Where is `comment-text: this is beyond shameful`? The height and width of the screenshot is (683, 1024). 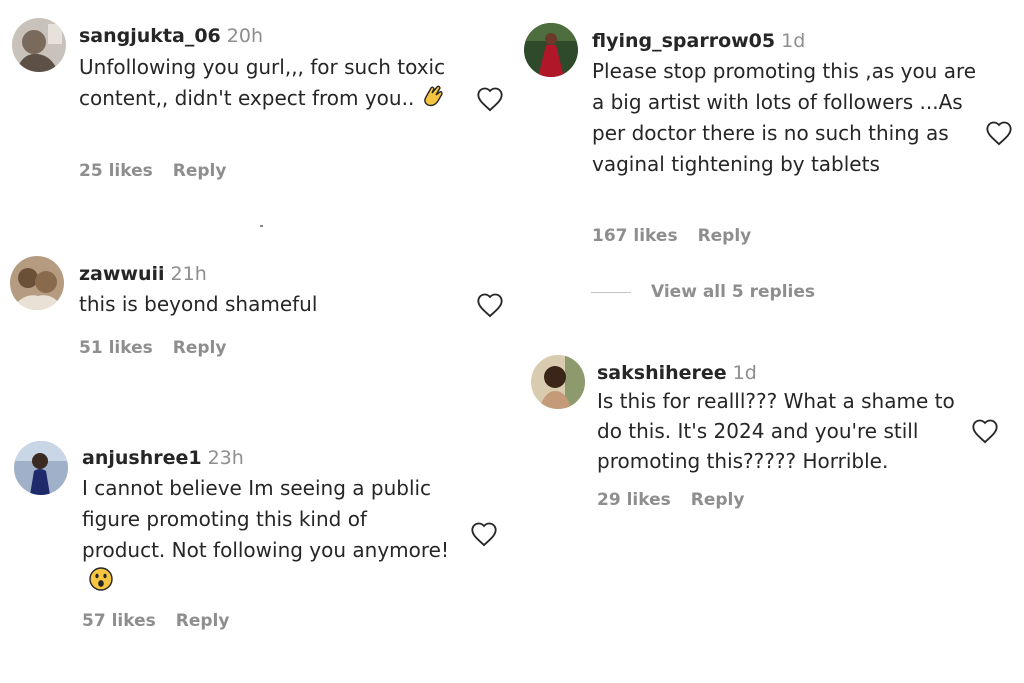
comment-text: this is beyond shameful is located at coordinates (198, 304).